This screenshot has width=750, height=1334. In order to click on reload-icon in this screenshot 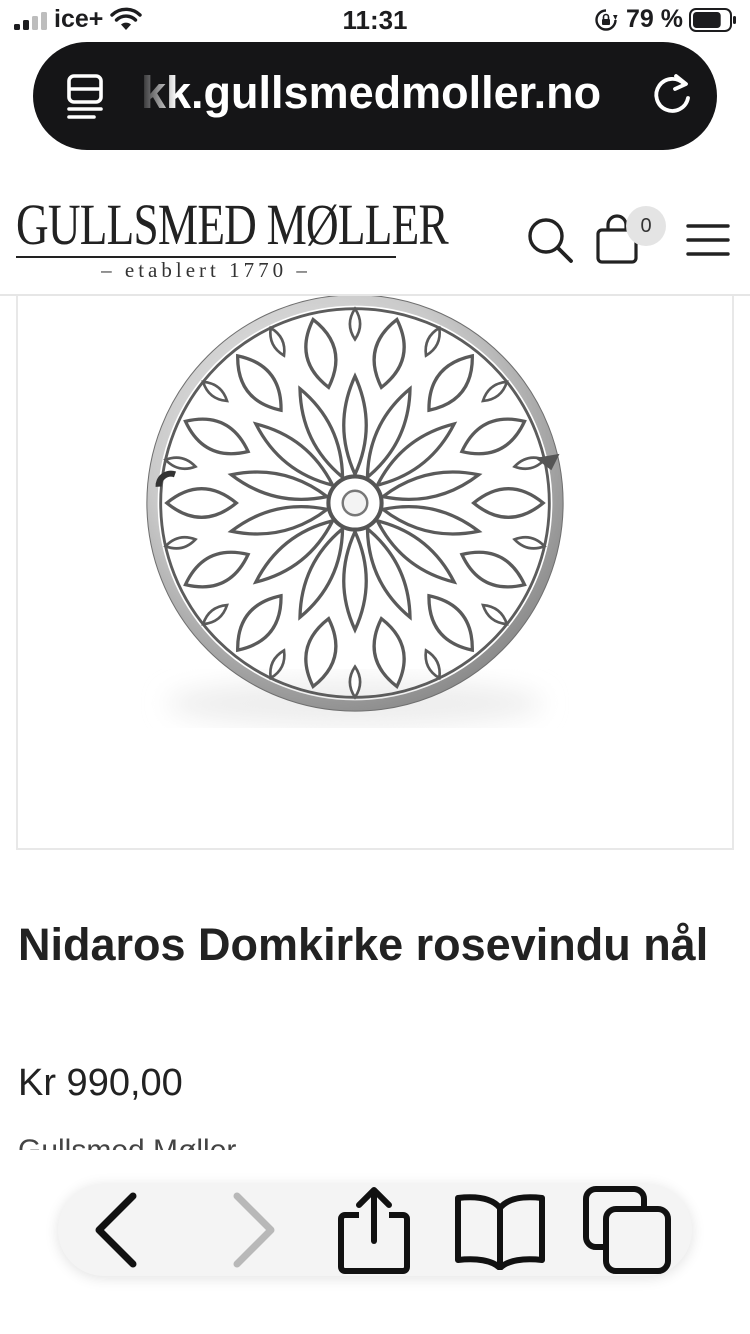, I will do `click(672, 95)`.